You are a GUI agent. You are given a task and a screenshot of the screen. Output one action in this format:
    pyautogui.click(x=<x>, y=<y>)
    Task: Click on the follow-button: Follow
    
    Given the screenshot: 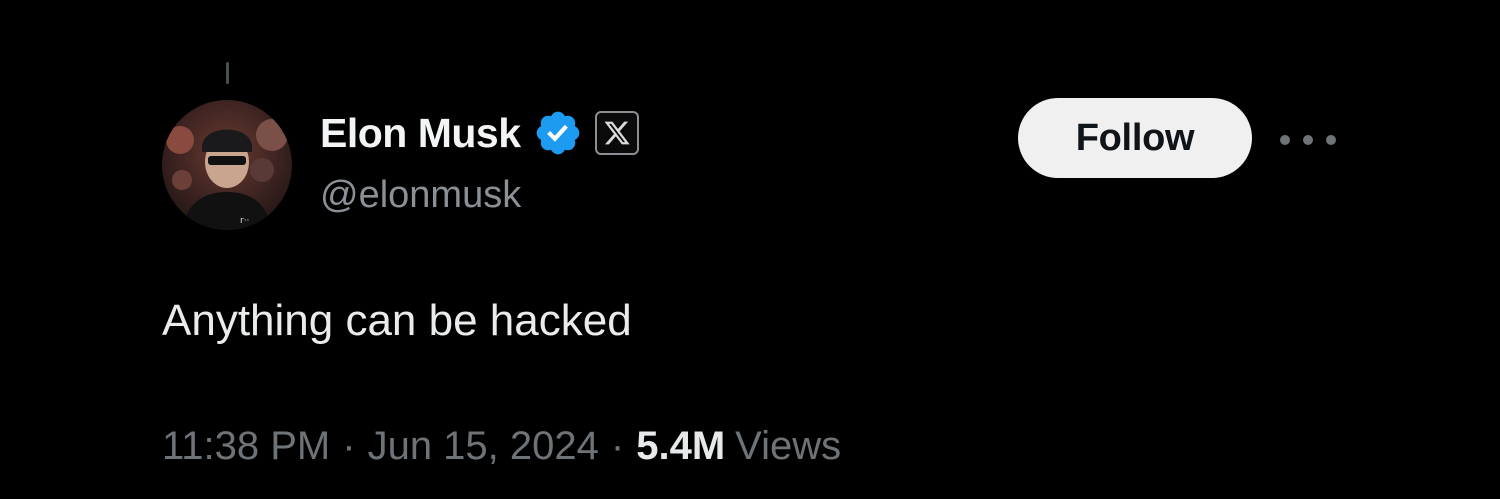 What is the action you would take?
    pyautogui.click(x=1135, y=138)
    